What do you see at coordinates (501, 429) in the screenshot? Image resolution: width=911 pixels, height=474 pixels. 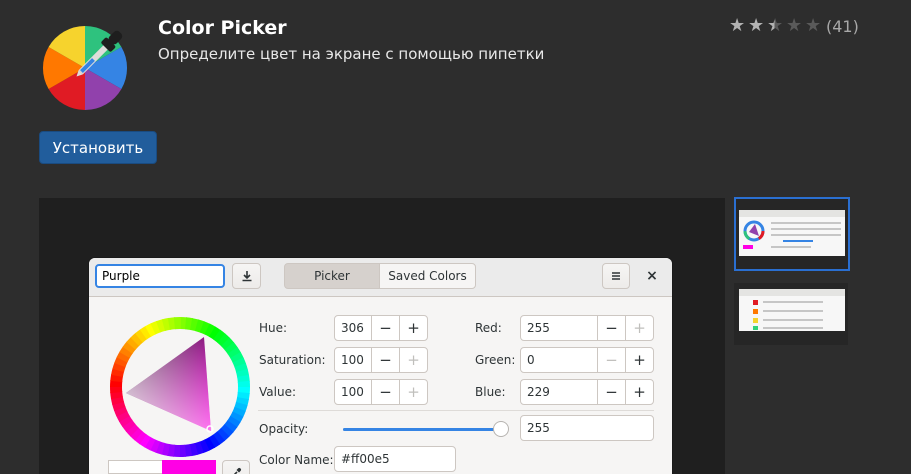 I see `opacity-slider-handle` at bounding box center [501, 429].